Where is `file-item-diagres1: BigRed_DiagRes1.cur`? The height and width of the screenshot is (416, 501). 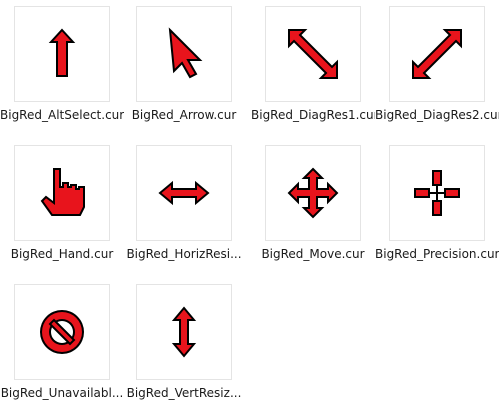 file-item-diagres1: BigRed_DiagRes1.cur is located at coordinates (313, 72).